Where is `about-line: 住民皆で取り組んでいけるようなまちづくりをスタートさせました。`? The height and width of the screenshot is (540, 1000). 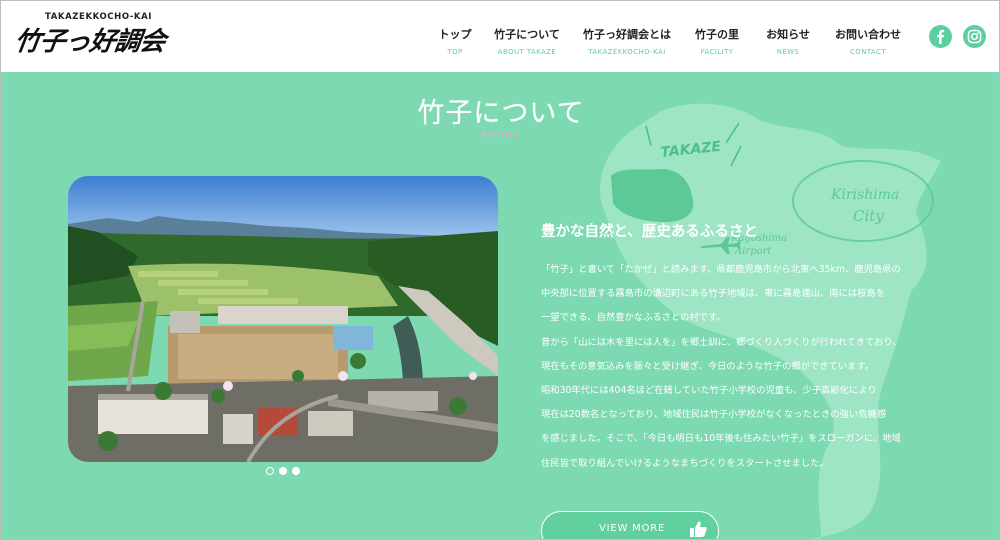 about-line: 住民皆で取り組んでいけるようなまちづくりをスタートさせました。 is located at coordinates (685, 463).